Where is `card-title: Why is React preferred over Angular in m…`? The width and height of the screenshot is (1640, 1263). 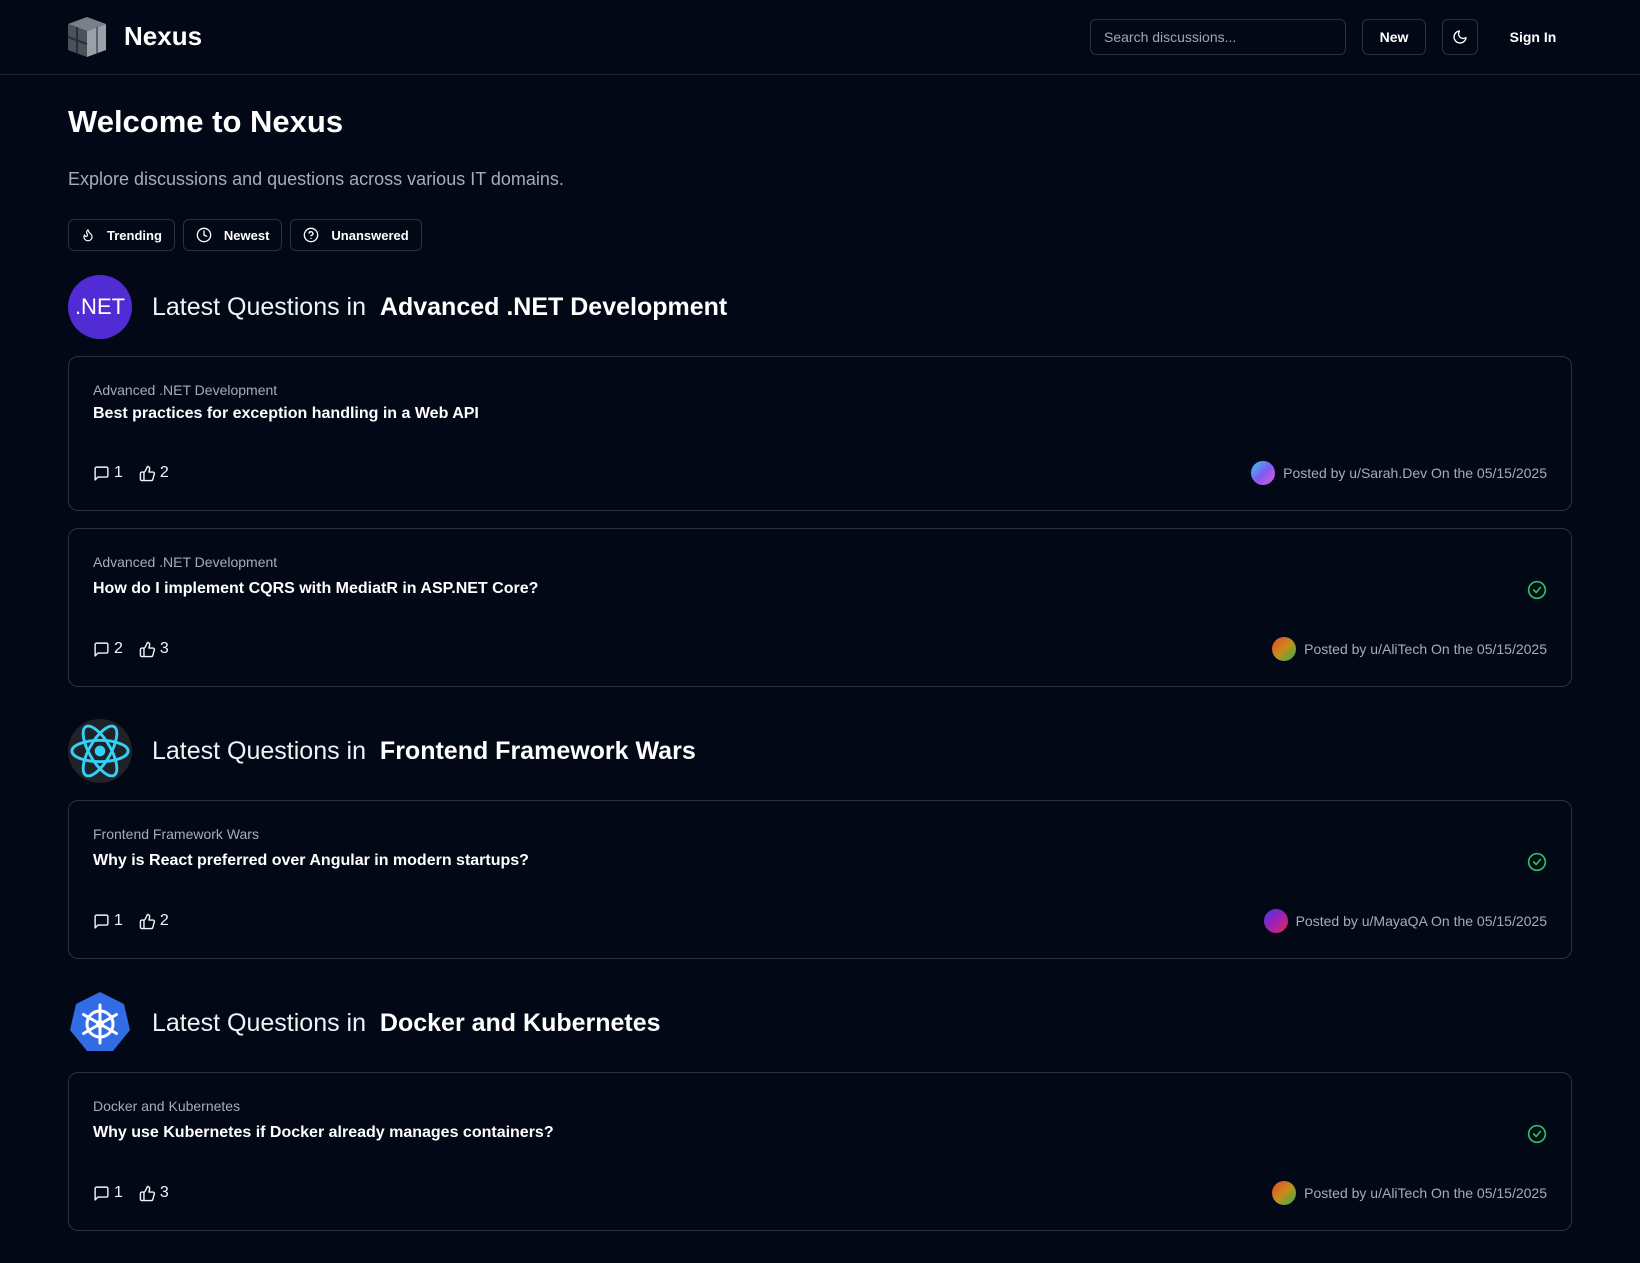 card-title: Why is React preferred over Angular in m… is located at coordinates (311, 861).